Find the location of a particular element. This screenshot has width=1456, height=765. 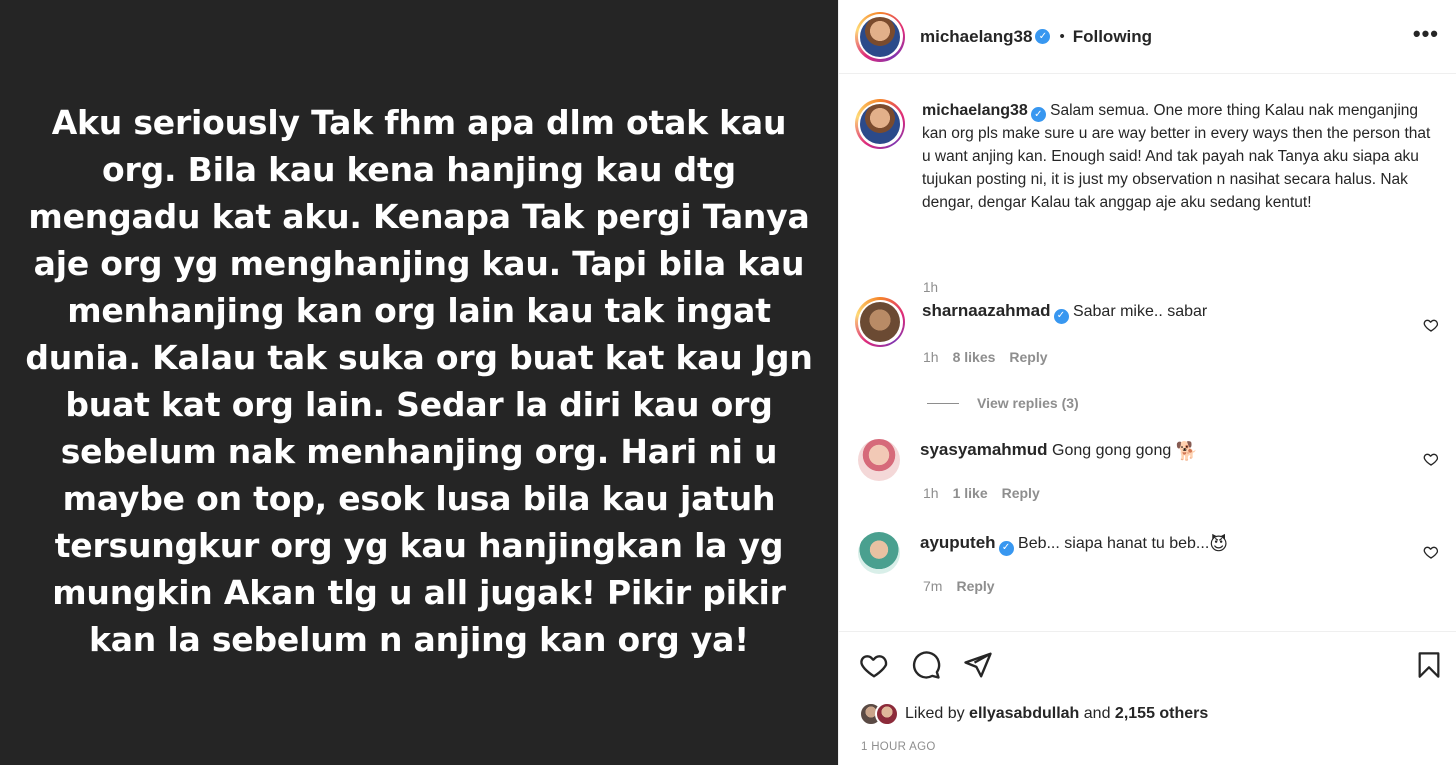

post-header: michaelang38 ✓ • Following ••• is located at coordinates (1147, 37).